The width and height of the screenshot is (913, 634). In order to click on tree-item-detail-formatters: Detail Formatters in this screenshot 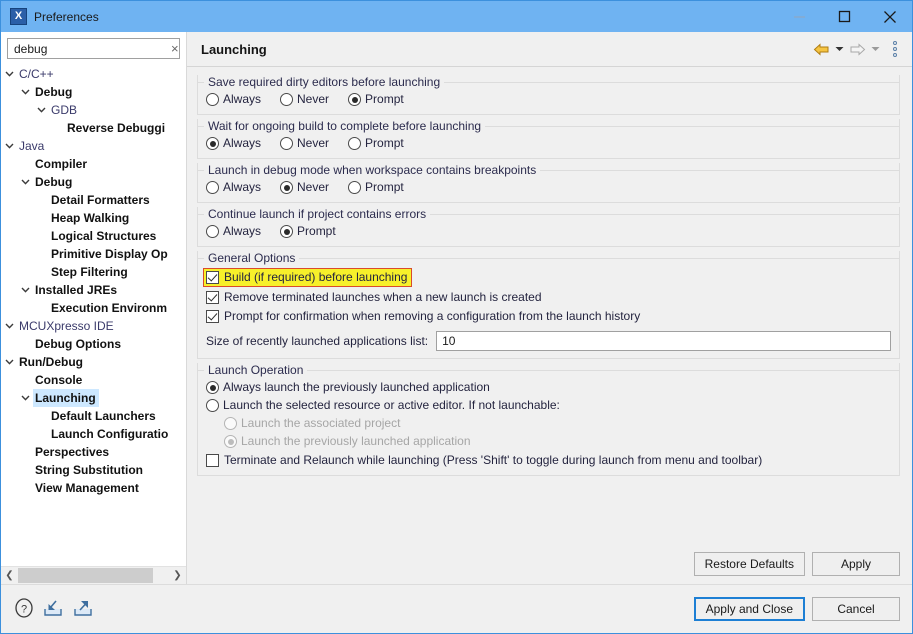, I will do `click(93, 200)`.